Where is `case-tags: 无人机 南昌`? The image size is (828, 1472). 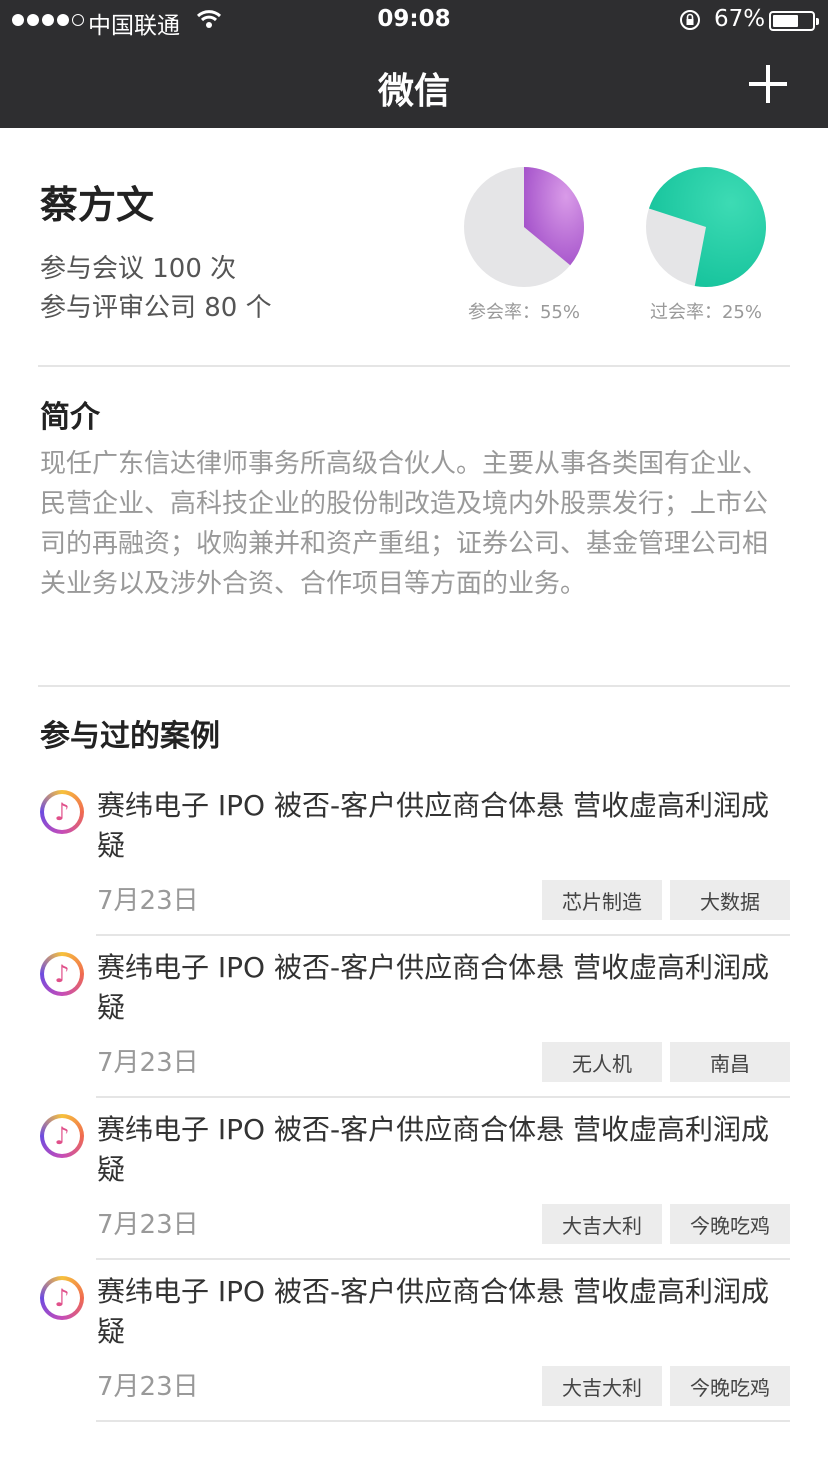 case-tags: 无人机 南昌 is located at coordinates (666, 1062).